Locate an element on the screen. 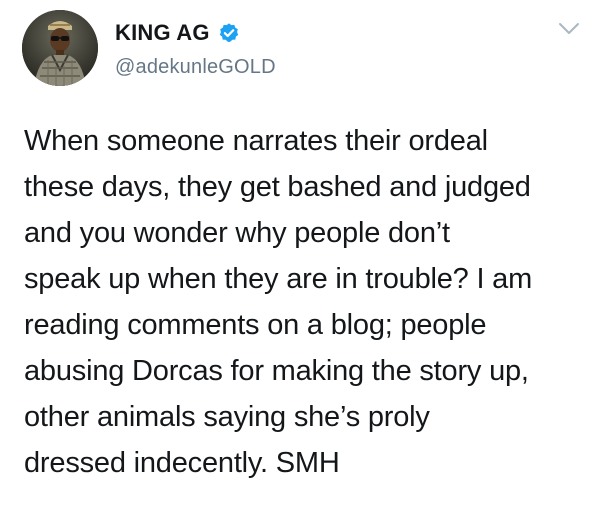  name-row: KING AG is located at coordinates (195, 33).